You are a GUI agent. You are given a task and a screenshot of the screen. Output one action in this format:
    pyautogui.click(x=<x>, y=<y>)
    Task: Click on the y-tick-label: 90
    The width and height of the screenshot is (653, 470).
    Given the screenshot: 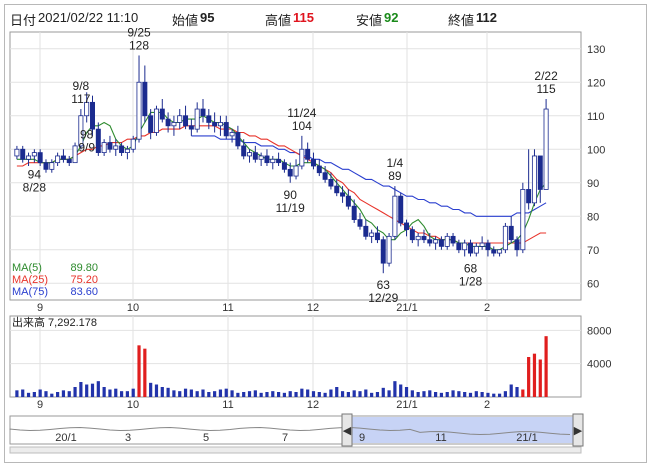 What is the action you would take?
    pyautogui.click(x=593, y=184)
    